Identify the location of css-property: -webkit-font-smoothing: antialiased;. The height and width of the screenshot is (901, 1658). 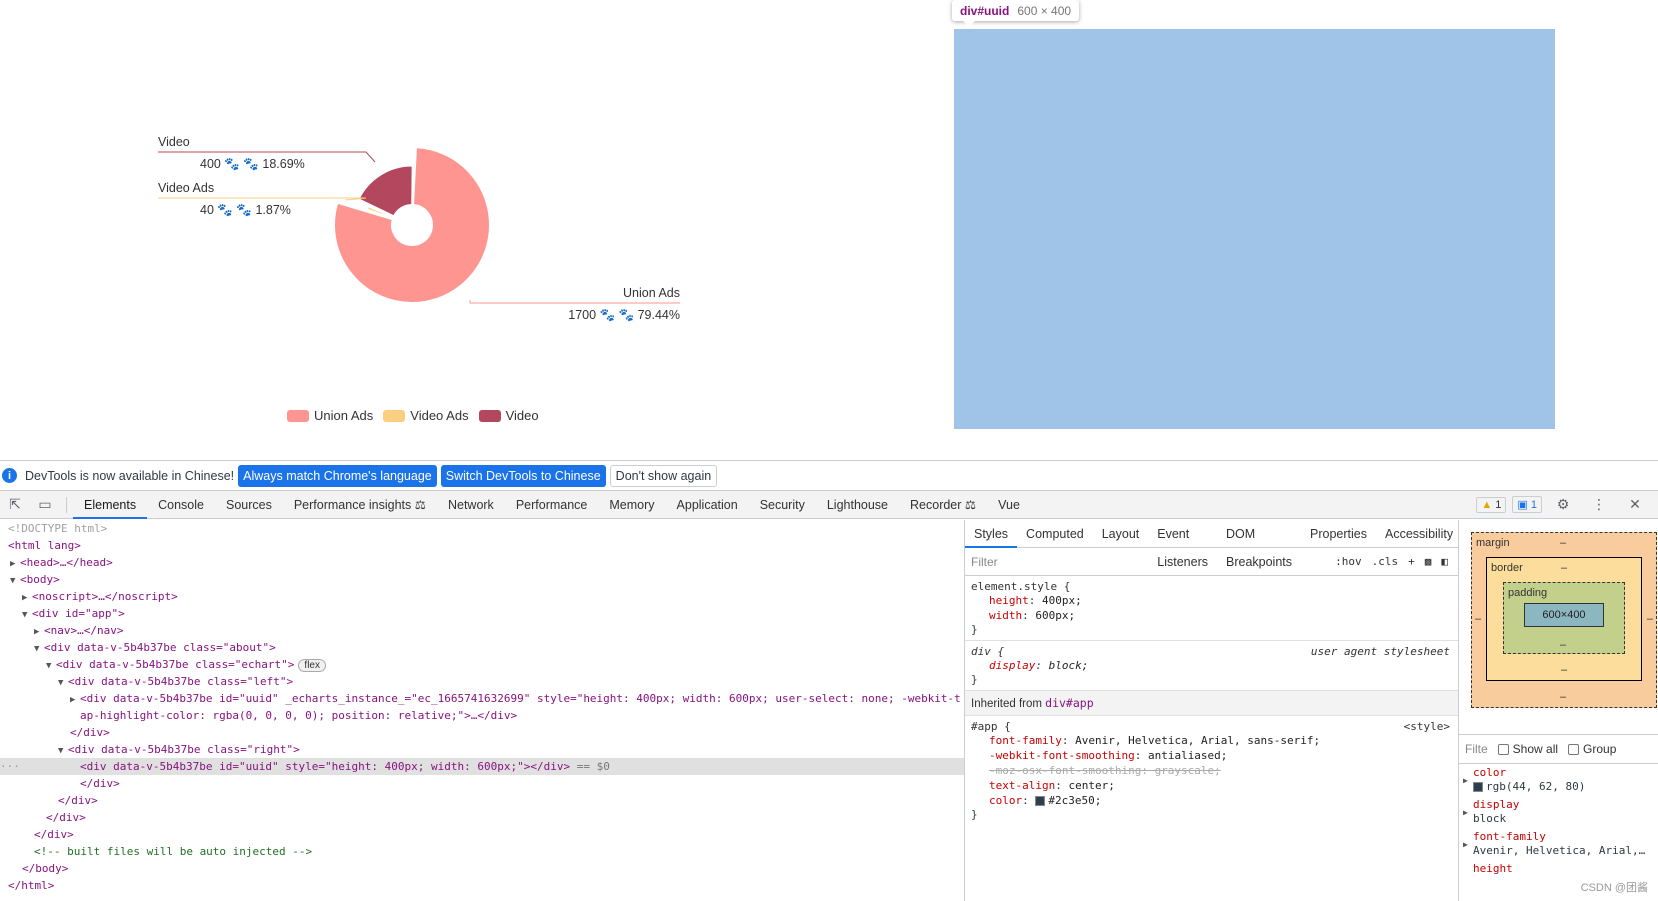
(1211, 755).